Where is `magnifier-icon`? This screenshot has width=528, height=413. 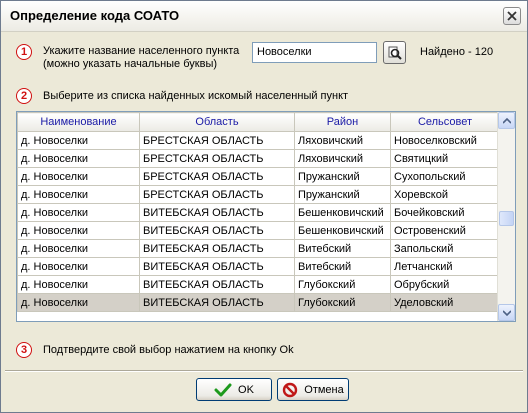 magnifier-icon is located at coordinates (395, 53).